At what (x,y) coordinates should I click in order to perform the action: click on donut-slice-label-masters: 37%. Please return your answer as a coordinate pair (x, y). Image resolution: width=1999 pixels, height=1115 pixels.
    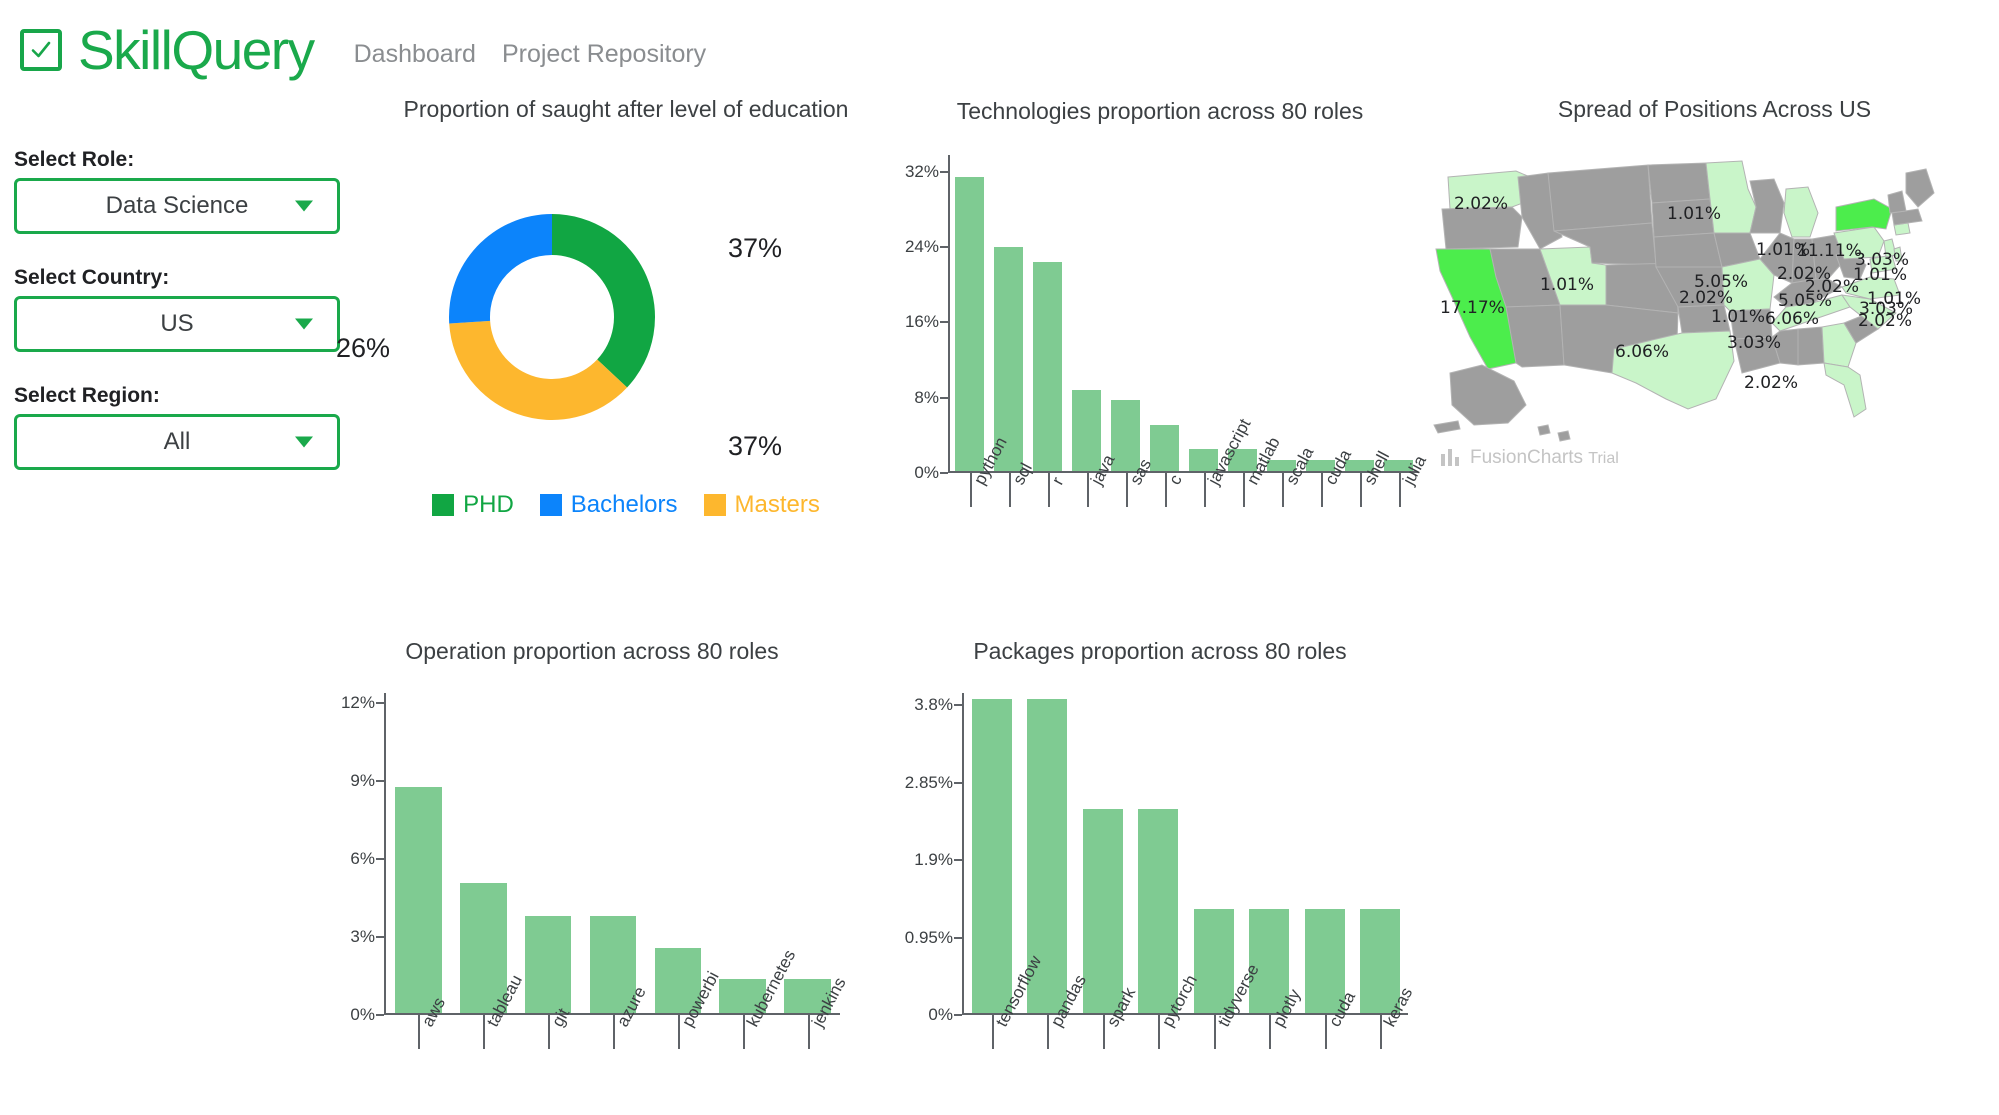
    Looking at the image, I should click on (755, 446).